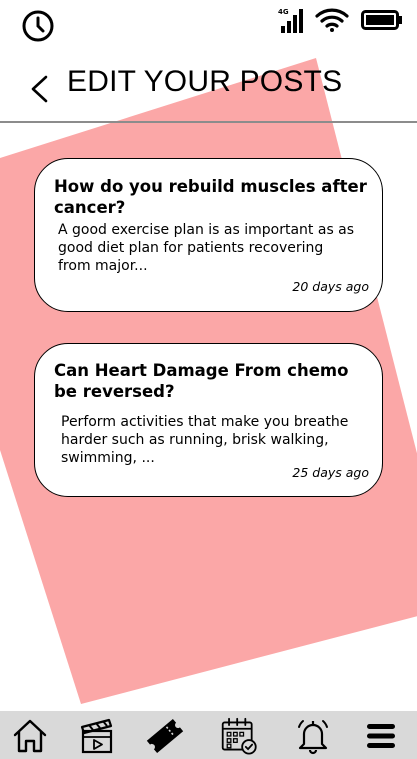  What do you see at coordinates (38, 26) in the screenshot?
I see `clock-icon` at bounding box center [38, 26].